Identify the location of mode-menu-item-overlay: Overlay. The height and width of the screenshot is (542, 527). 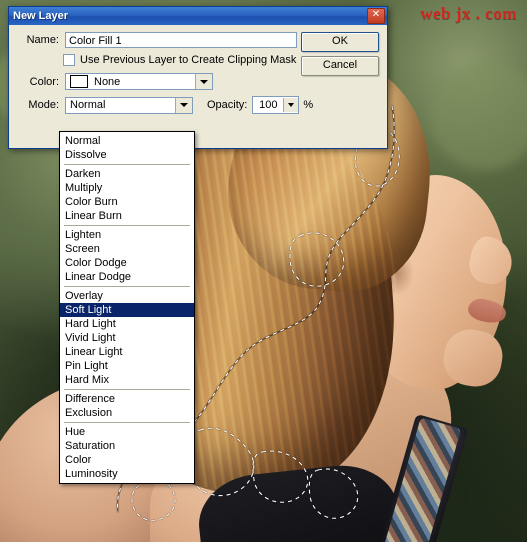
(127, 296).